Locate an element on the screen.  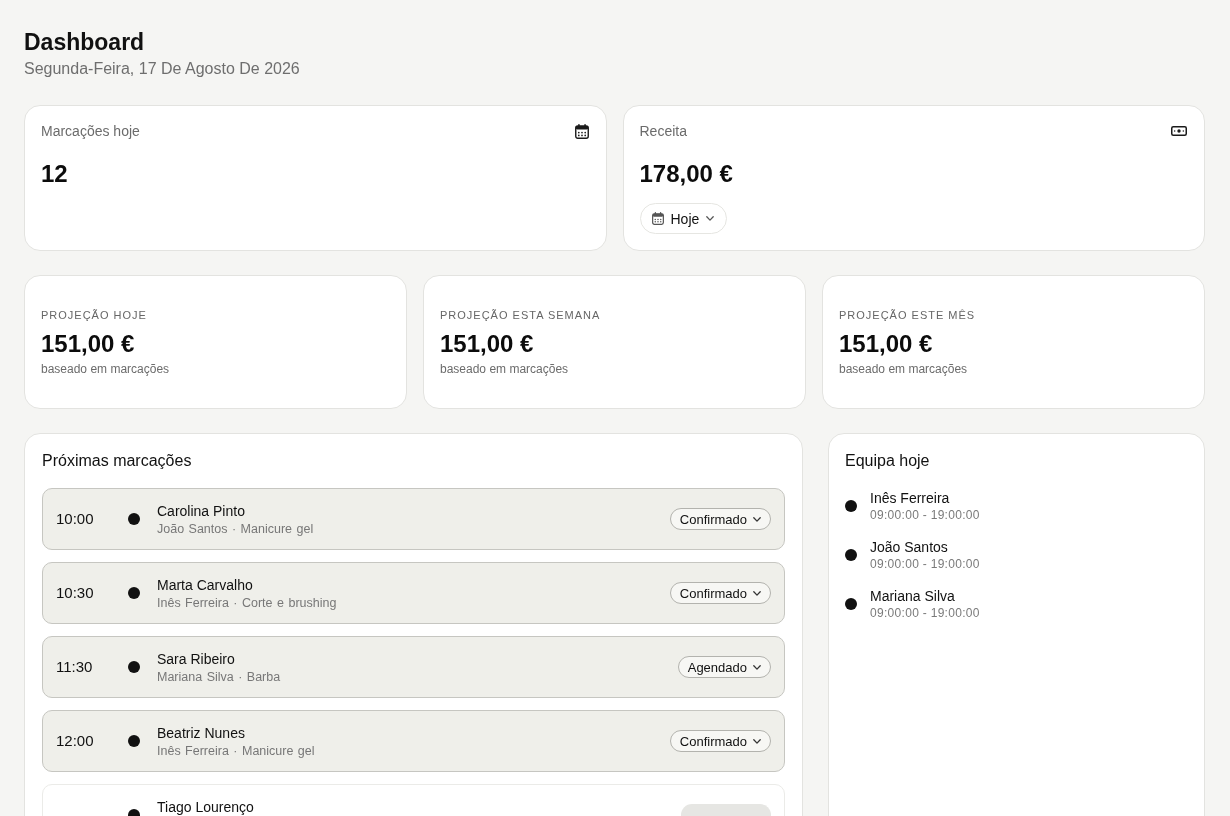
appointment-row: 10:30 Marta Carvalho Inês Ferreira · Corte e brushing Confirmado is located at coordinates (413, 593).